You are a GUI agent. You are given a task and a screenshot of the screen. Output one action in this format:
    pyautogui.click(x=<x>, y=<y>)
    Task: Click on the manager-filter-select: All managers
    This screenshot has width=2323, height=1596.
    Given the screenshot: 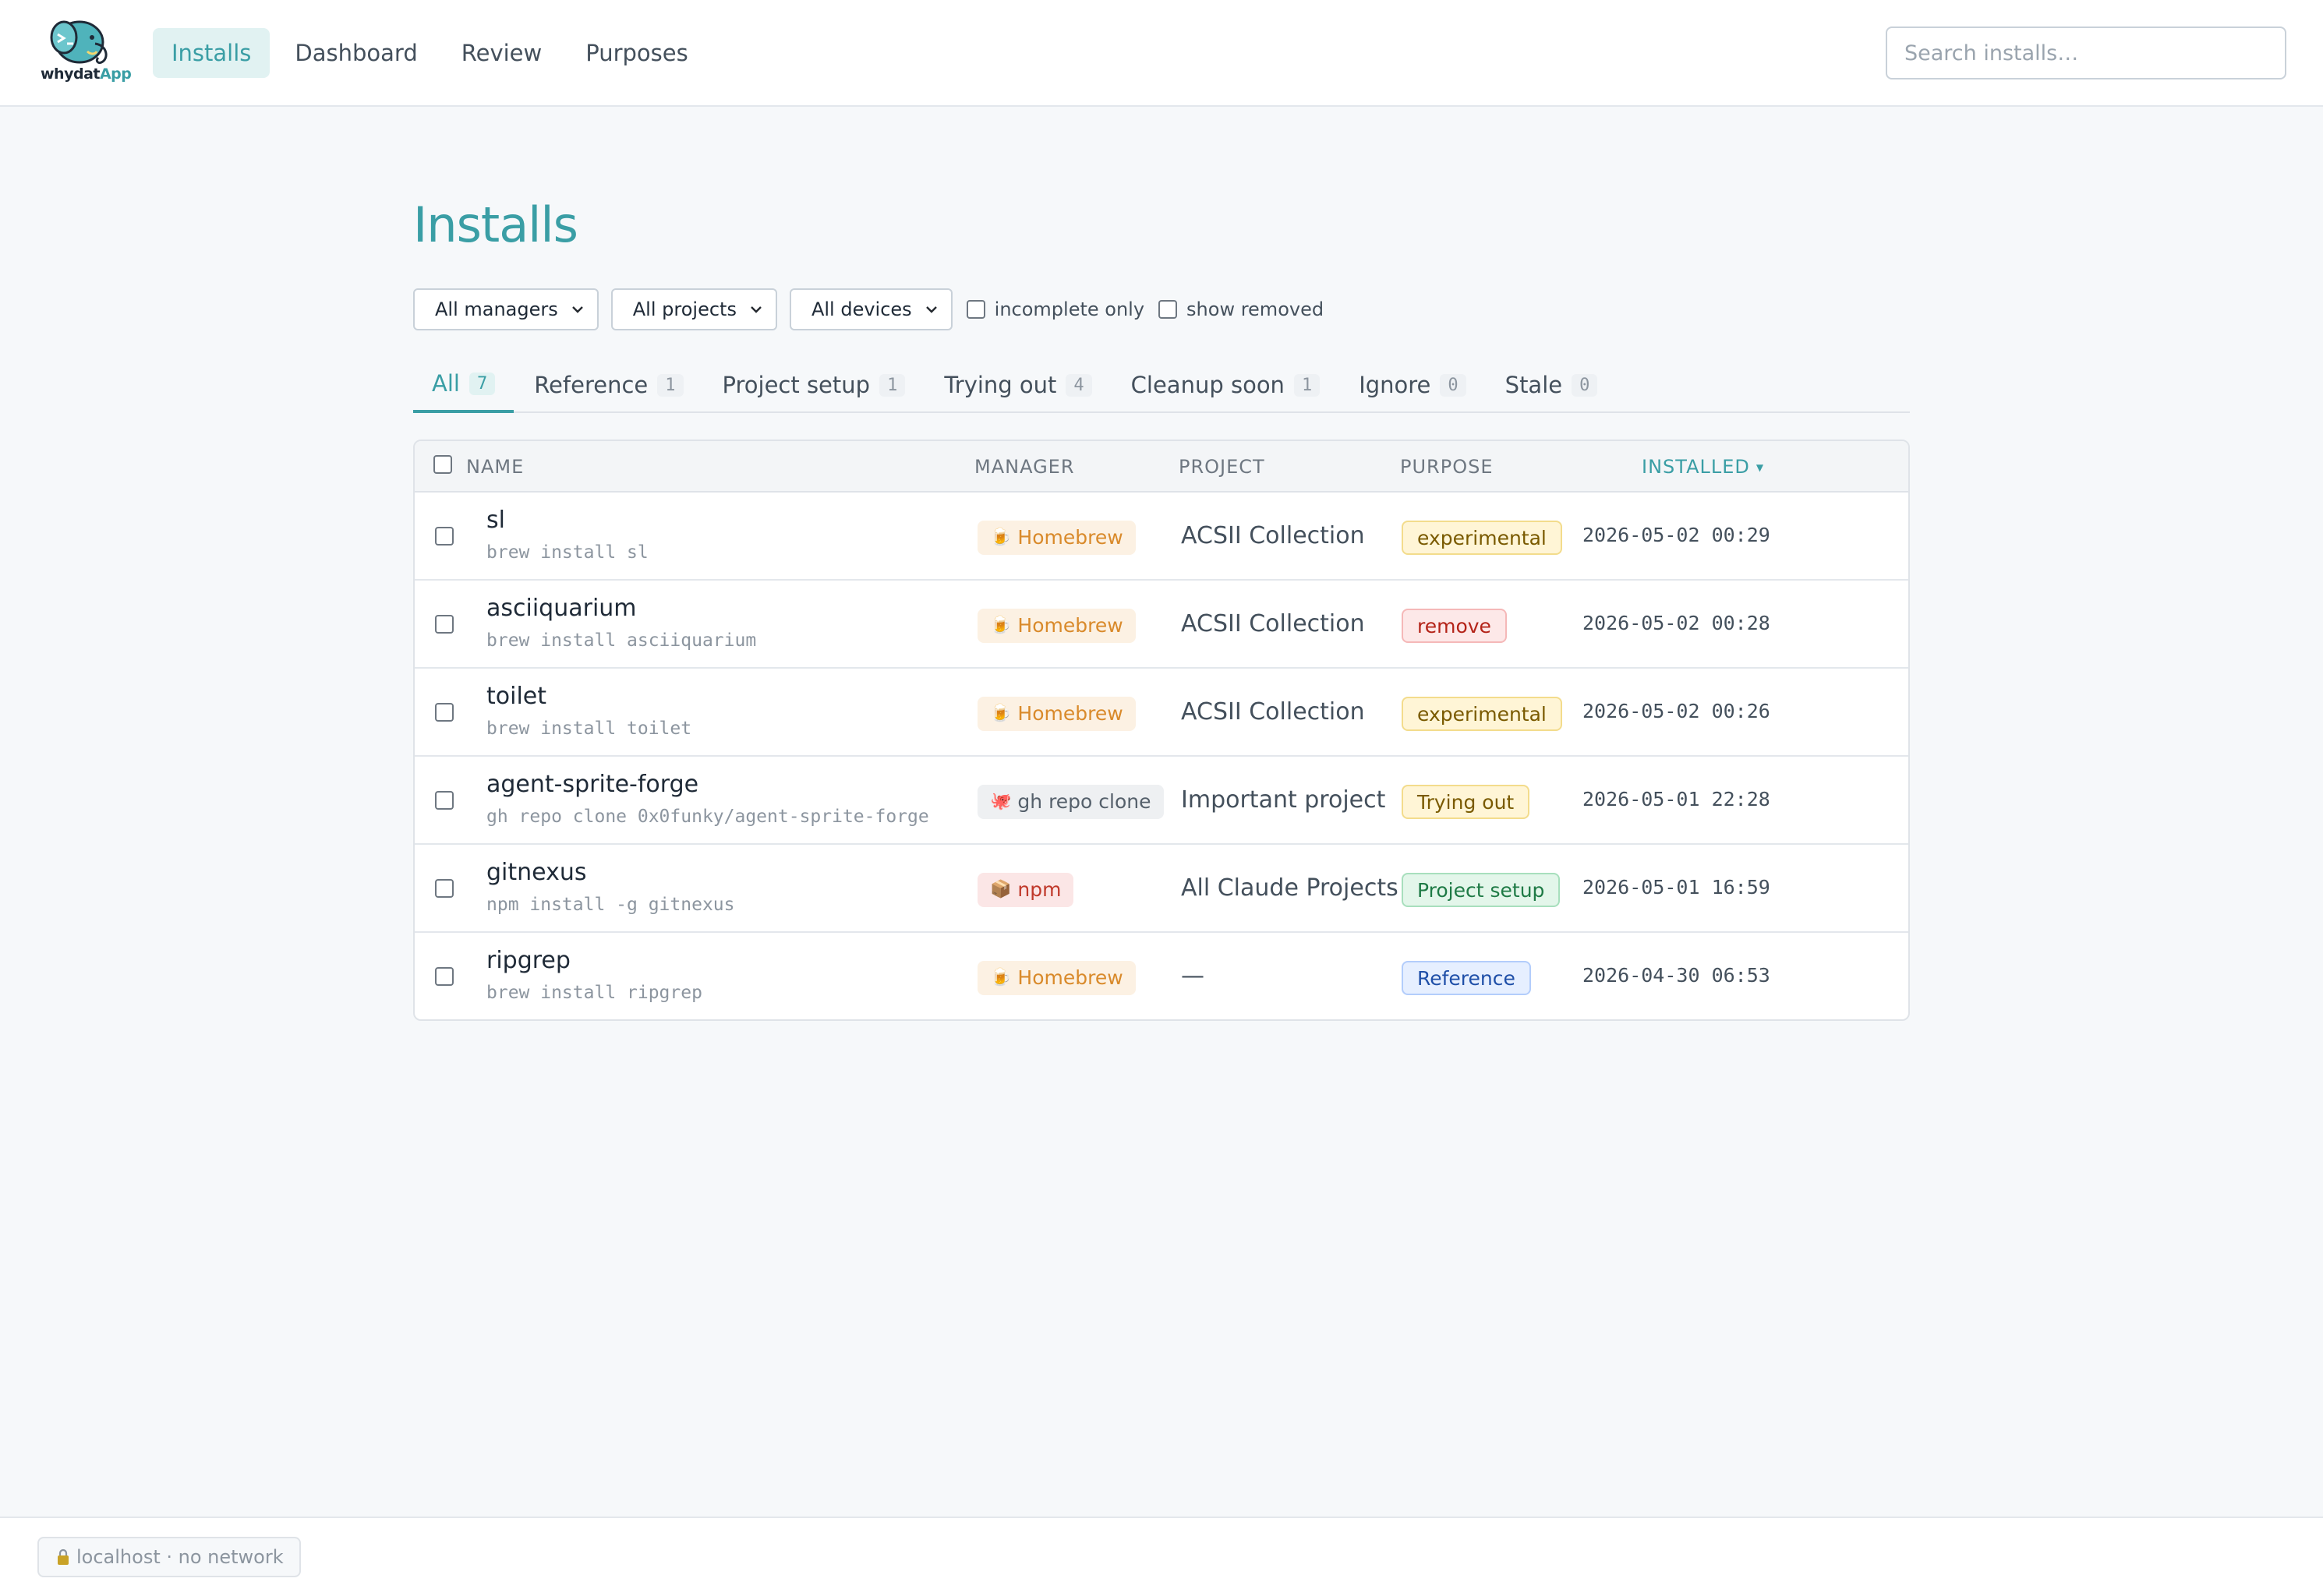 What is the action you would take?
    pyautogui.click(x=506, y=309)
    